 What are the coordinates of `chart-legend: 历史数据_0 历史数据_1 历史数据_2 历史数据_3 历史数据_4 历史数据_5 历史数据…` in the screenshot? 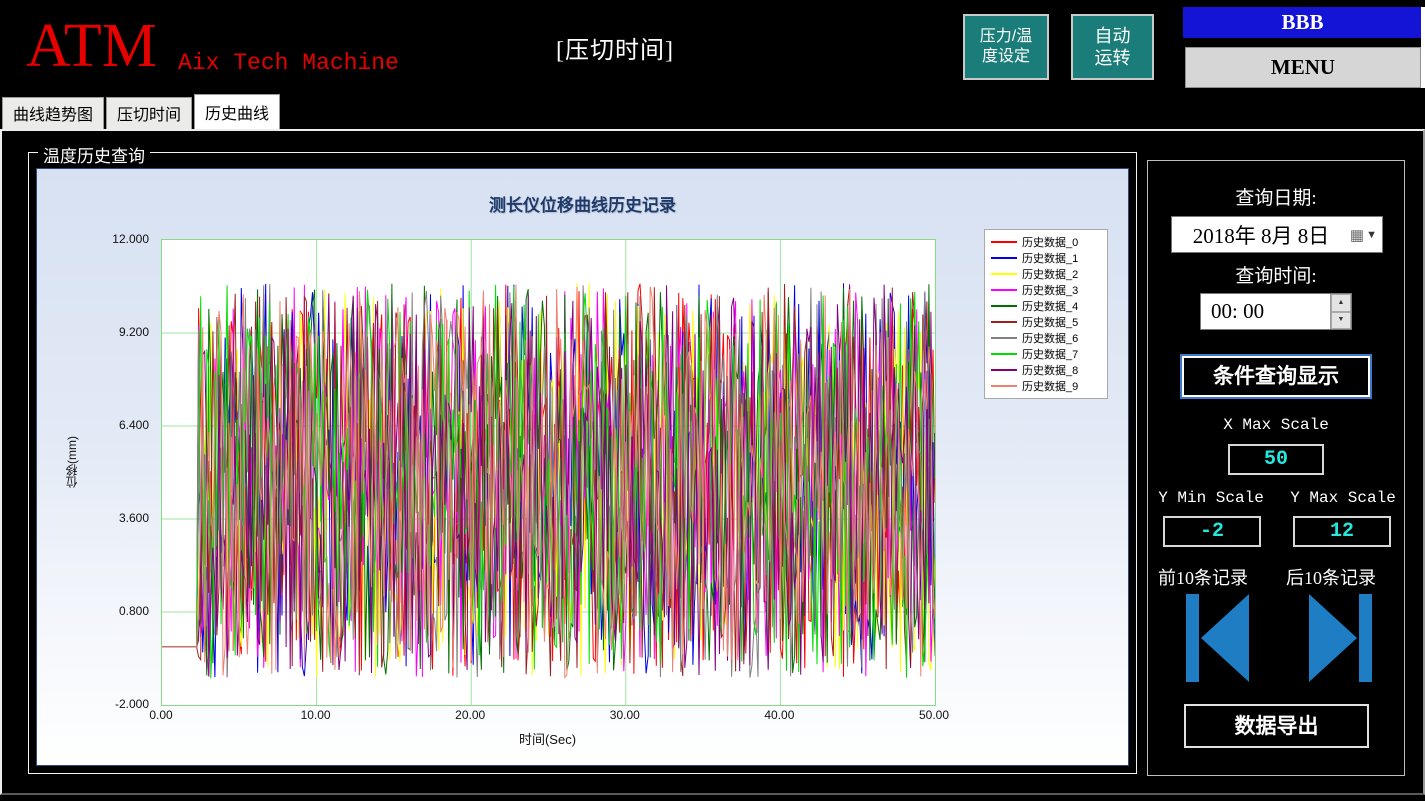 It's located at (1046, 314).